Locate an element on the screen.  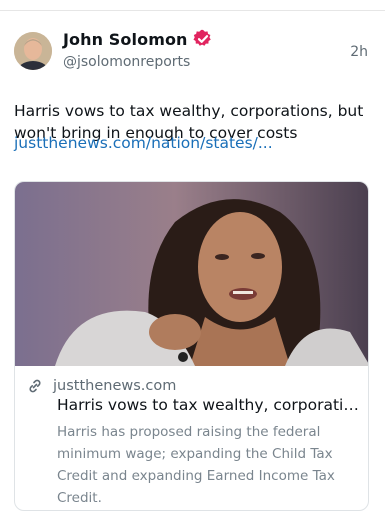
avatar is located at coordinates (33, 51).